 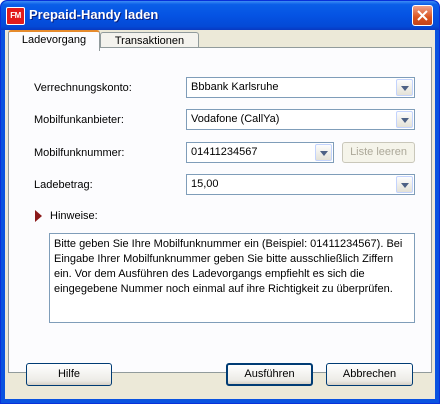 What do you see at coordinates (378, 152) in the screenshot?
I see `liste-leeren-button: Liste leeren` at bounding box center [378, 152].